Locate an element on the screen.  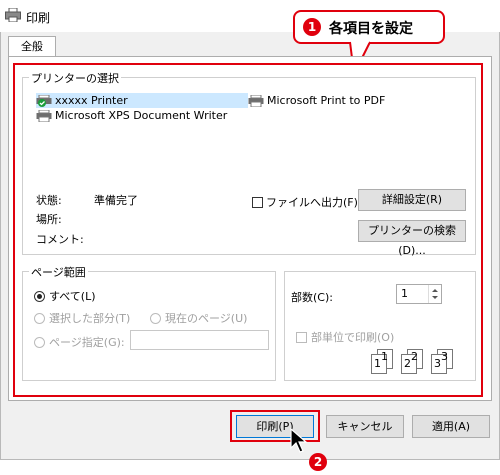
print-to-file-label: ファイルへ出力(F) is located at coordinates (312, 202).